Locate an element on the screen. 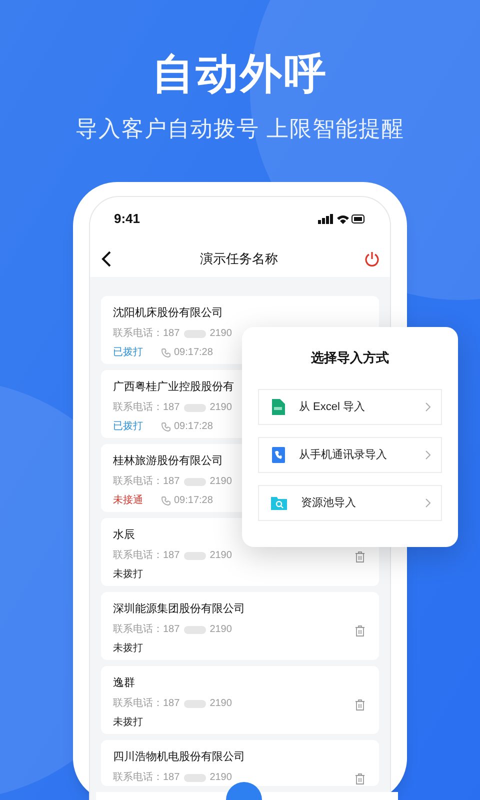 This screenshot has width=480, height=800. contact-card: 深圳能源集团股份有限公司 联系电话：187 2190 未拨打 is located at coordinates (240, 626).